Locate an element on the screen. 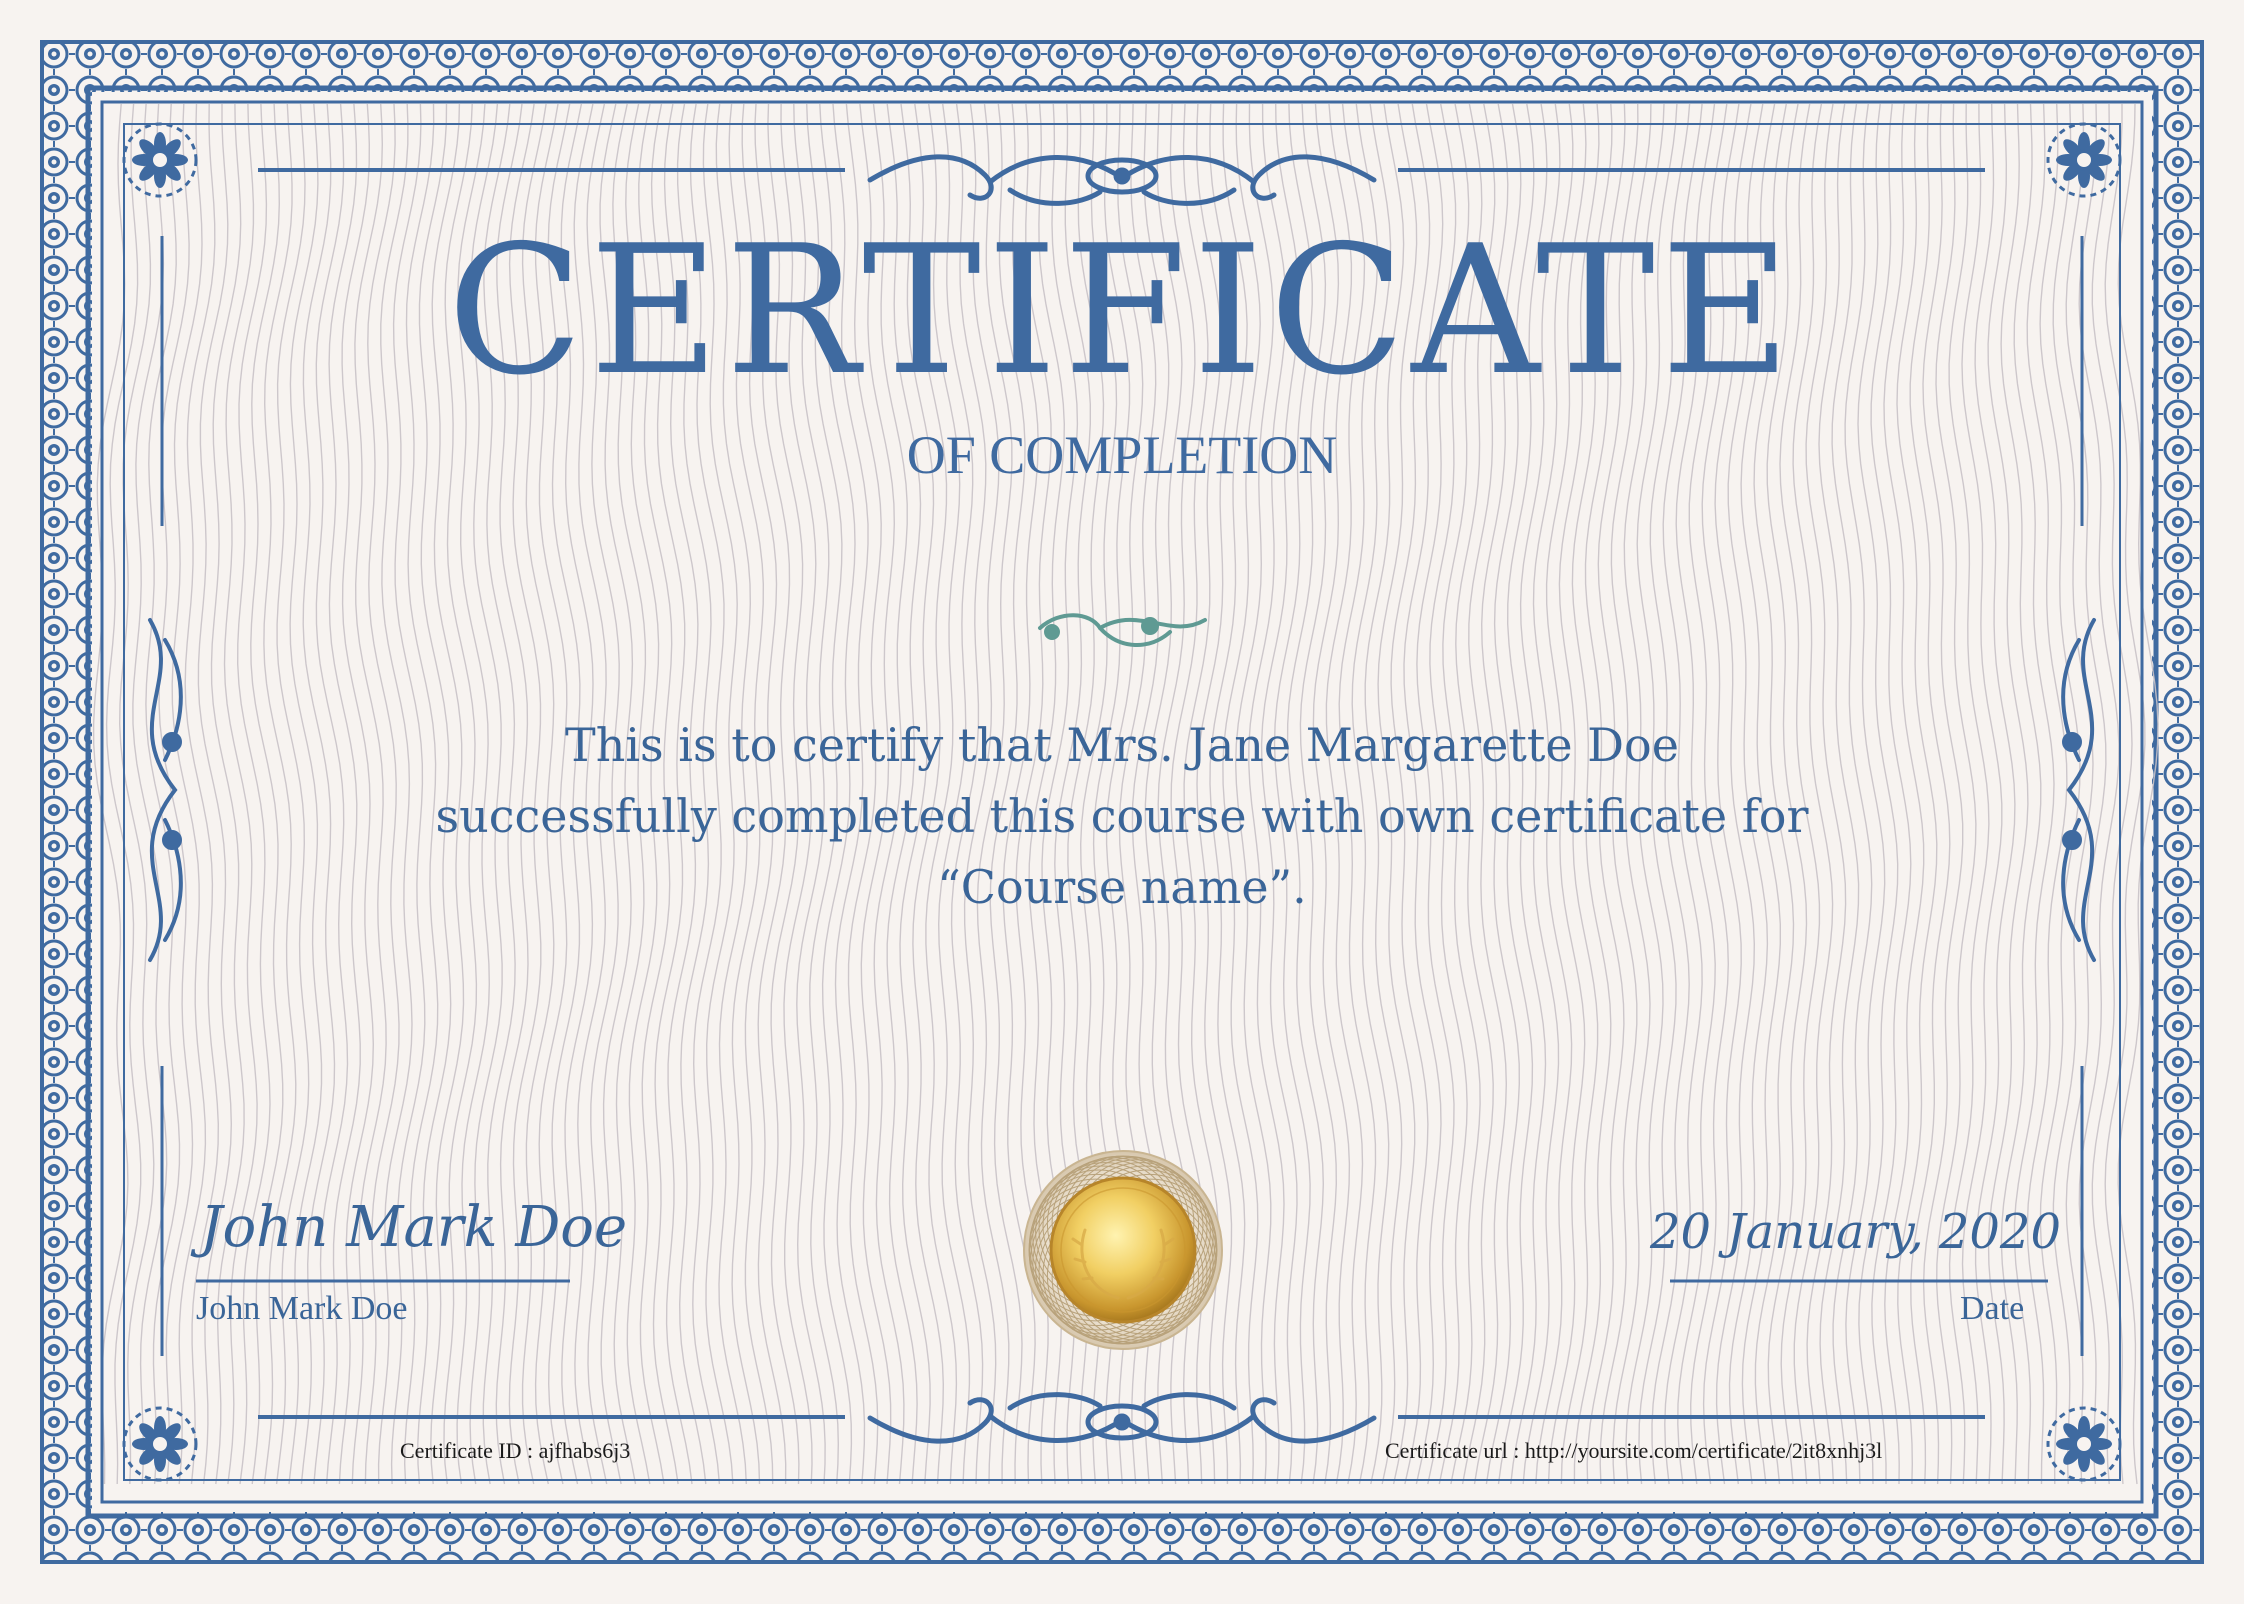 The width and height of the screenshot is (2244, 1604). gold-seal-icon is located at coordinates (1123, 1250).